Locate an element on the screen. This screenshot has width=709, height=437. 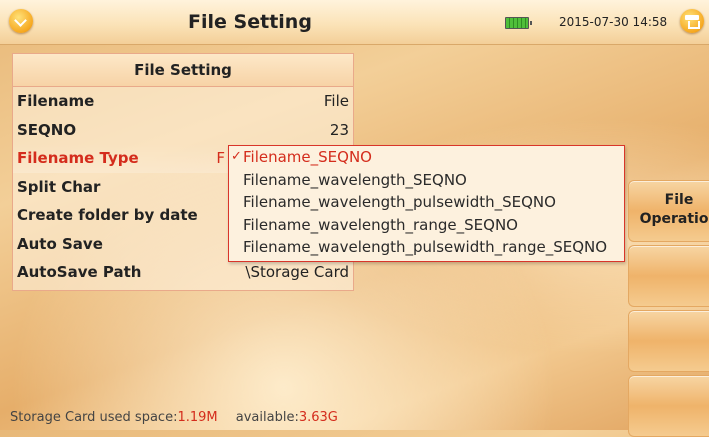
row-label: AutoSave Path is located at coordinates (79, 272).